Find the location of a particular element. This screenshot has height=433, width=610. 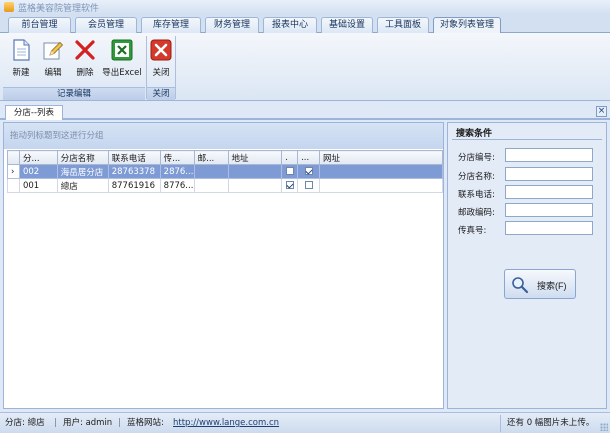

status-site-link: http://www.lange.com.cn is located at coordinates (226, 423).